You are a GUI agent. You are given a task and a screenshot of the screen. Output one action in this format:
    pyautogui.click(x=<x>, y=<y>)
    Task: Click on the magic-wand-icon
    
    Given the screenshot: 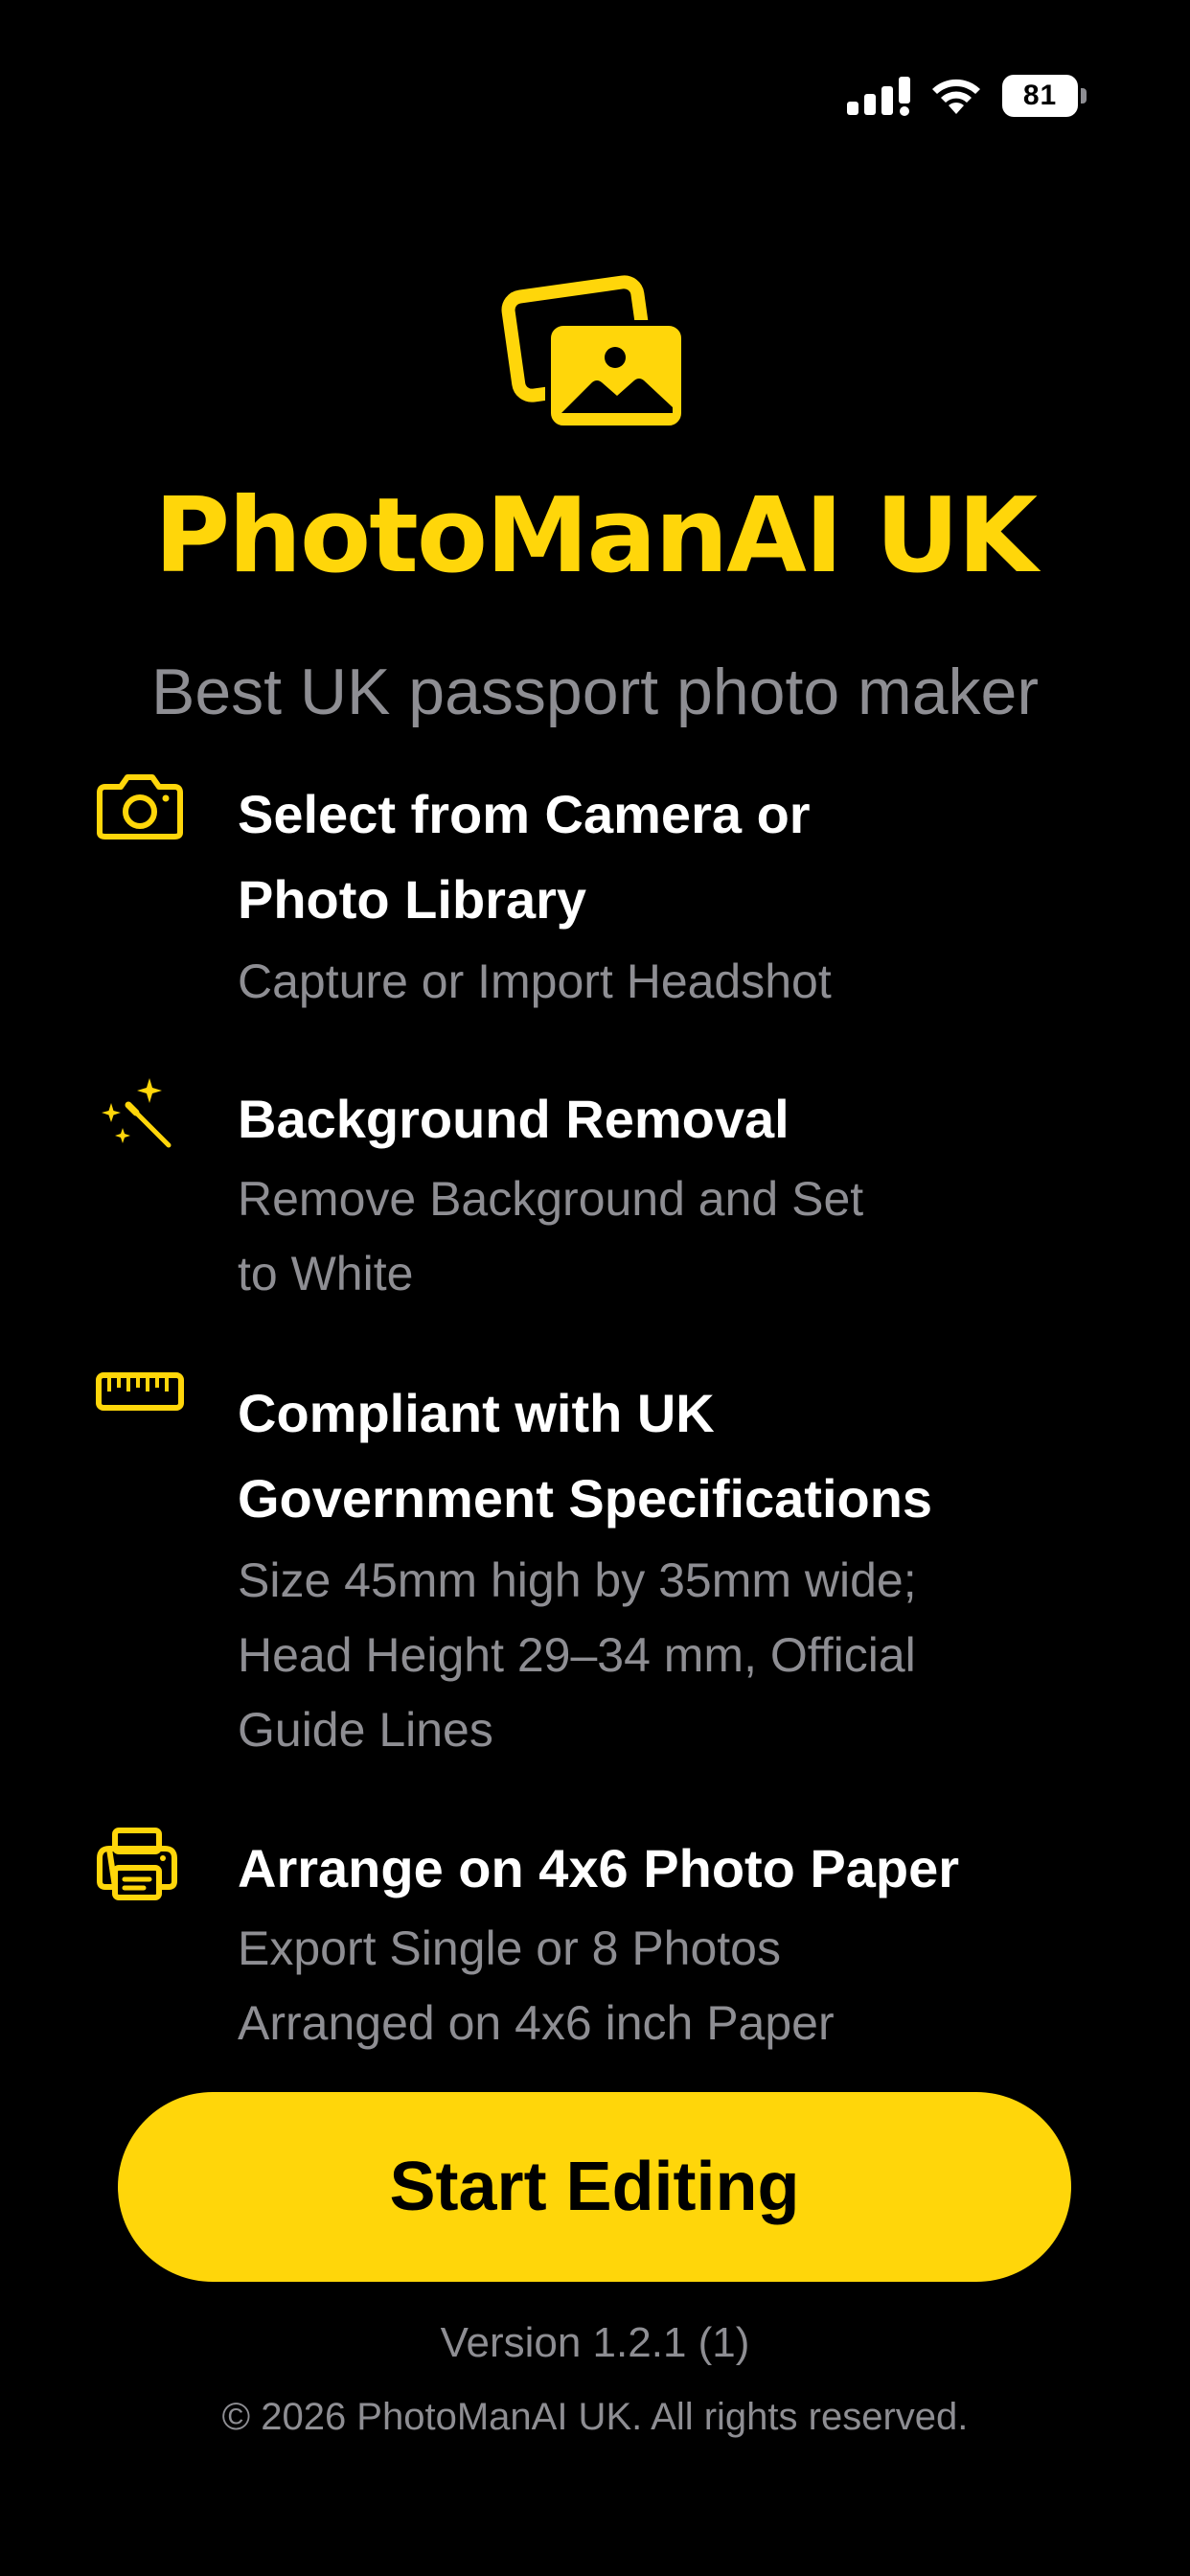 What is the action you would take?
    pyautogui.click(x=144, y=1119)
    